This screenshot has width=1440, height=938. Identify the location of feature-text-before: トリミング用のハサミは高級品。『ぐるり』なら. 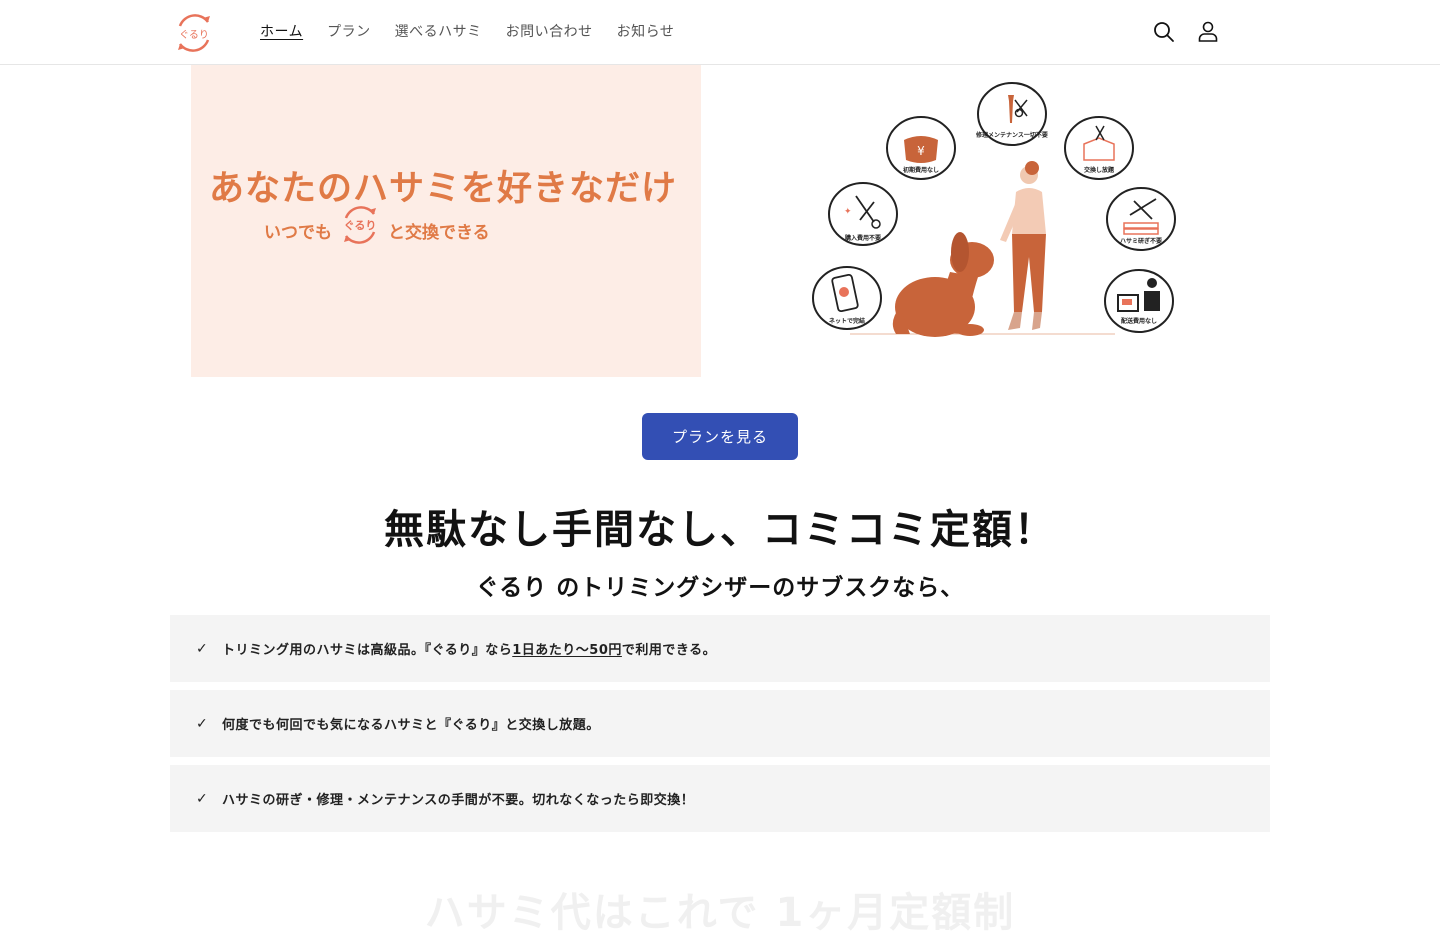
(367, 650).